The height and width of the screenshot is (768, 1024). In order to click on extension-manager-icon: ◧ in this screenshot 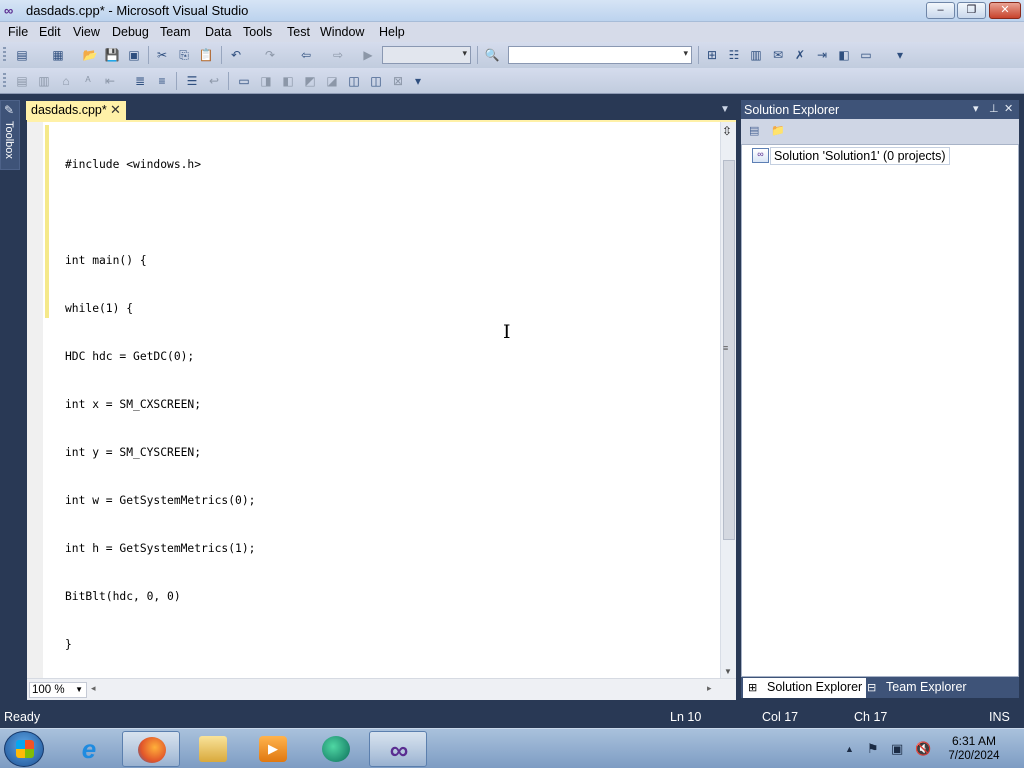, I will do `click(844, 55)`.